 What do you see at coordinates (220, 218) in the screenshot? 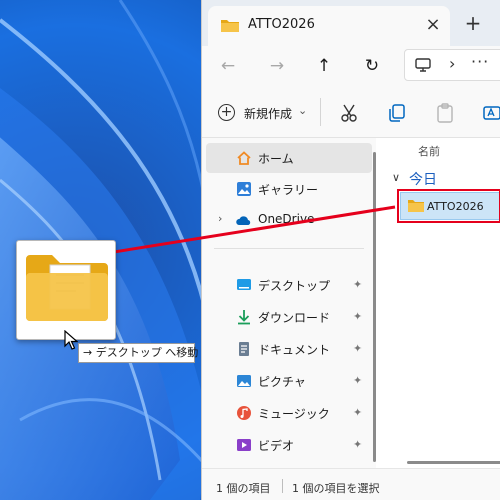
I see `expand-chevron-icon: ›` at bounding box center [220, 218].